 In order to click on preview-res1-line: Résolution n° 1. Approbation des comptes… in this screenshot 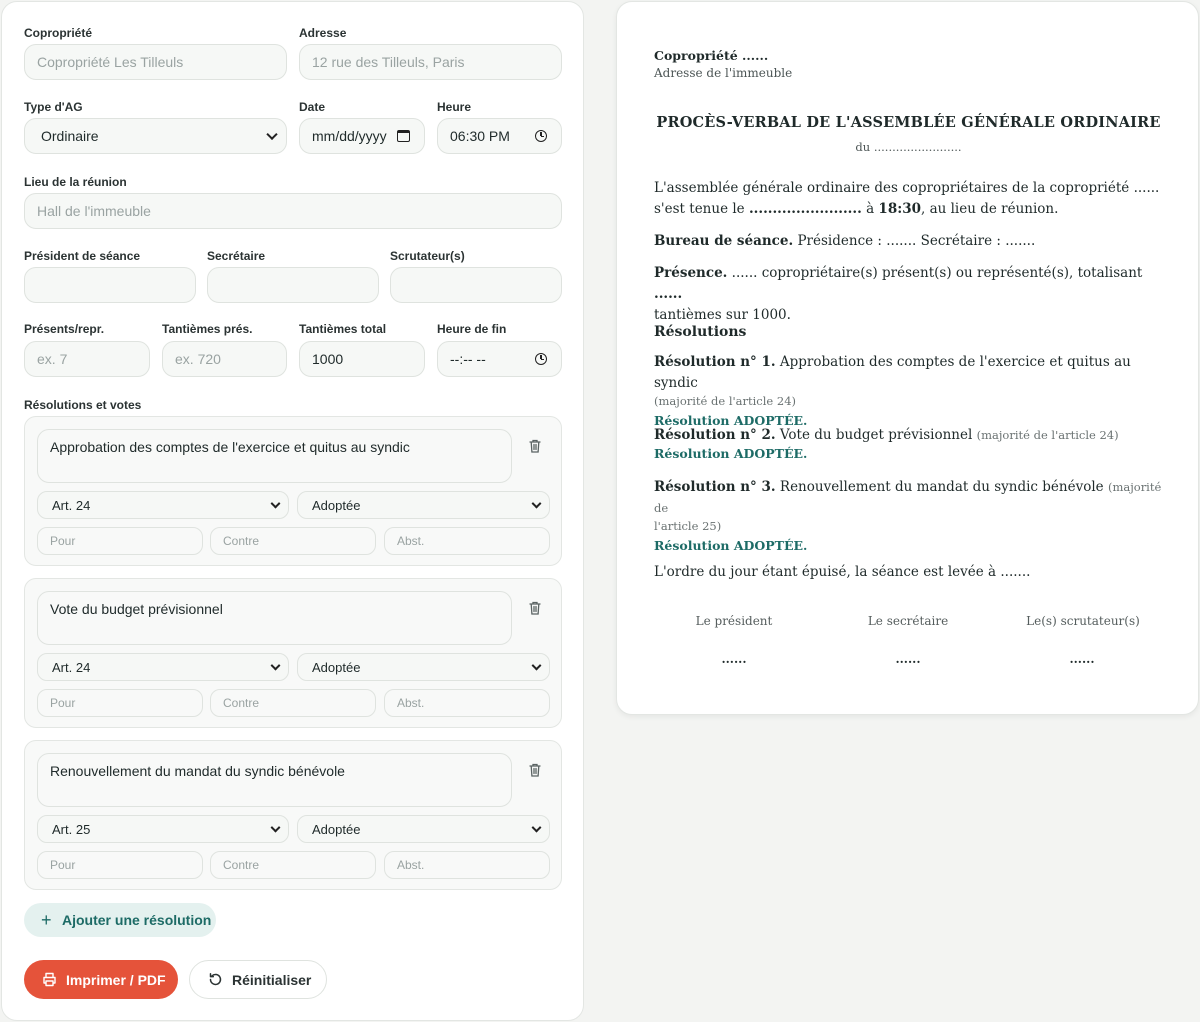, I will do `click(909, 373)`.